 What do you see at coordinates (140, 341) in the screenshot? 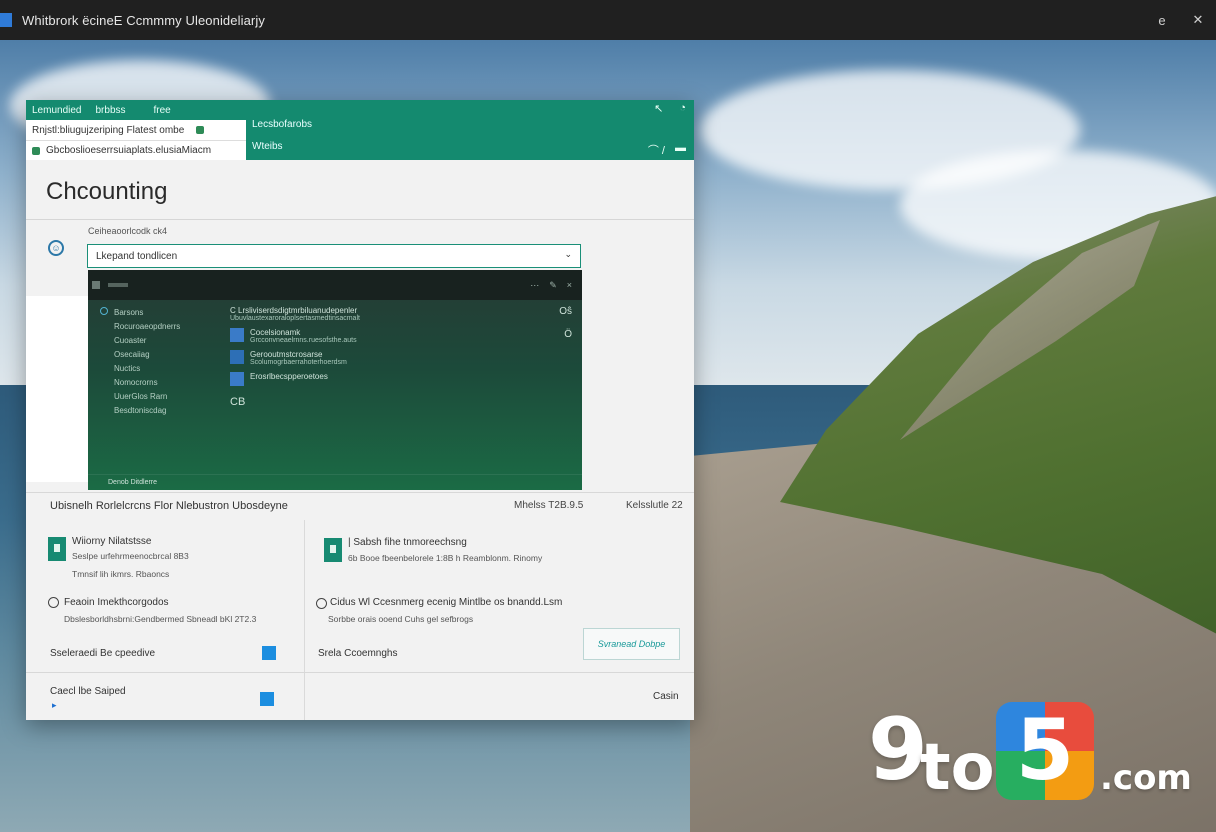
I see `preview-nav-item: Cuoaster` at bounding box center [140, 341].